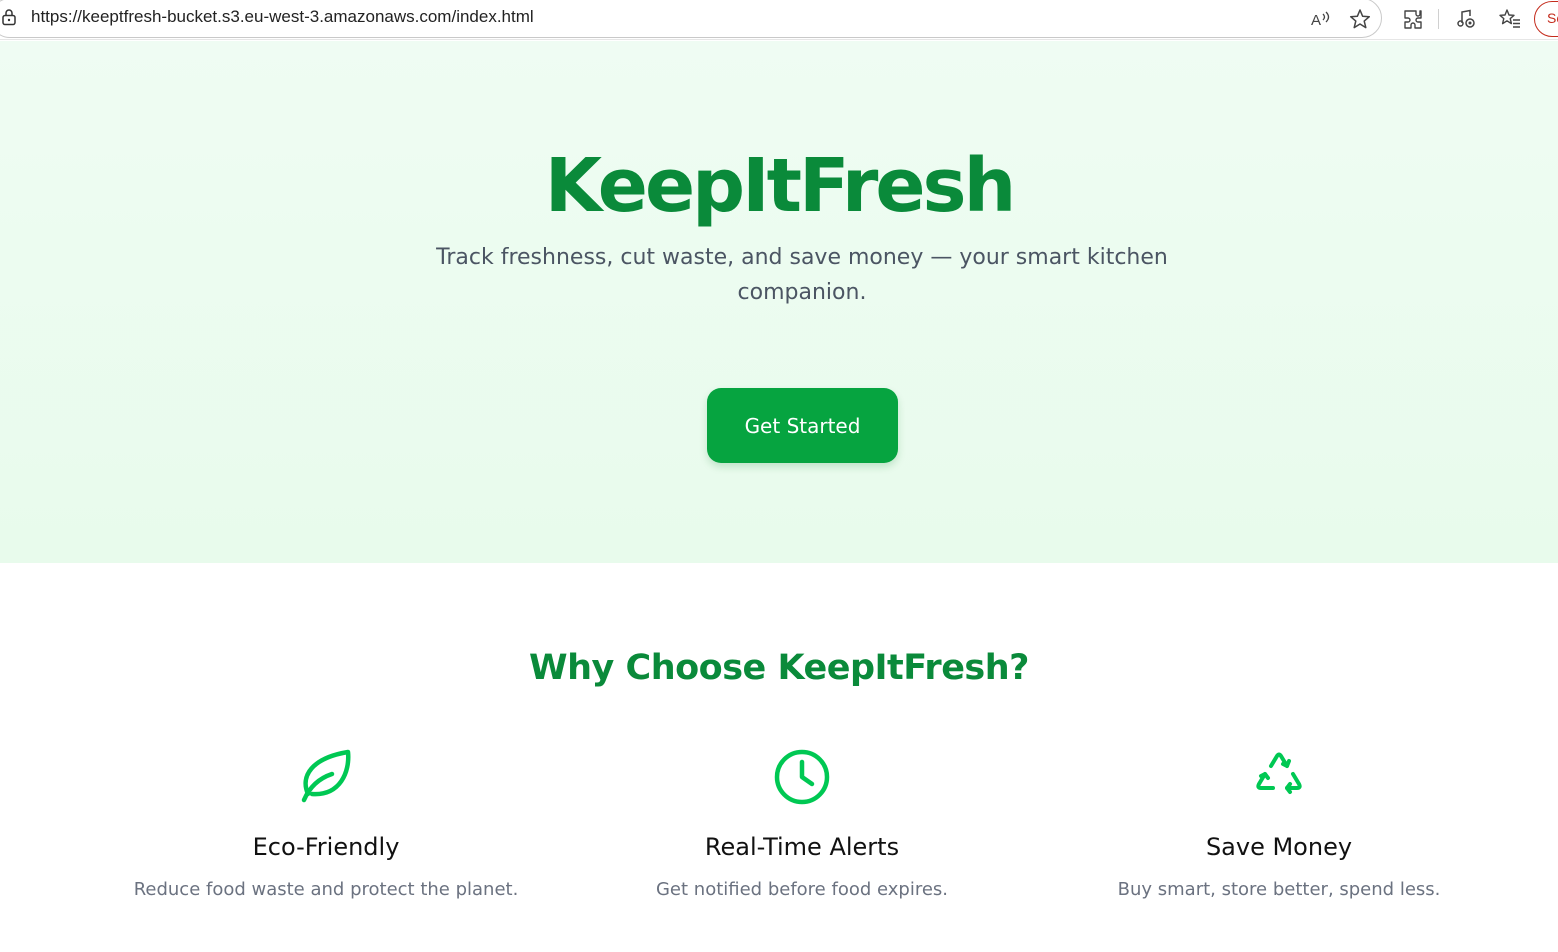 The width and height of the screenshot is (1558, 952). I want to click on favorite-star-icon, so click(1360, 19).